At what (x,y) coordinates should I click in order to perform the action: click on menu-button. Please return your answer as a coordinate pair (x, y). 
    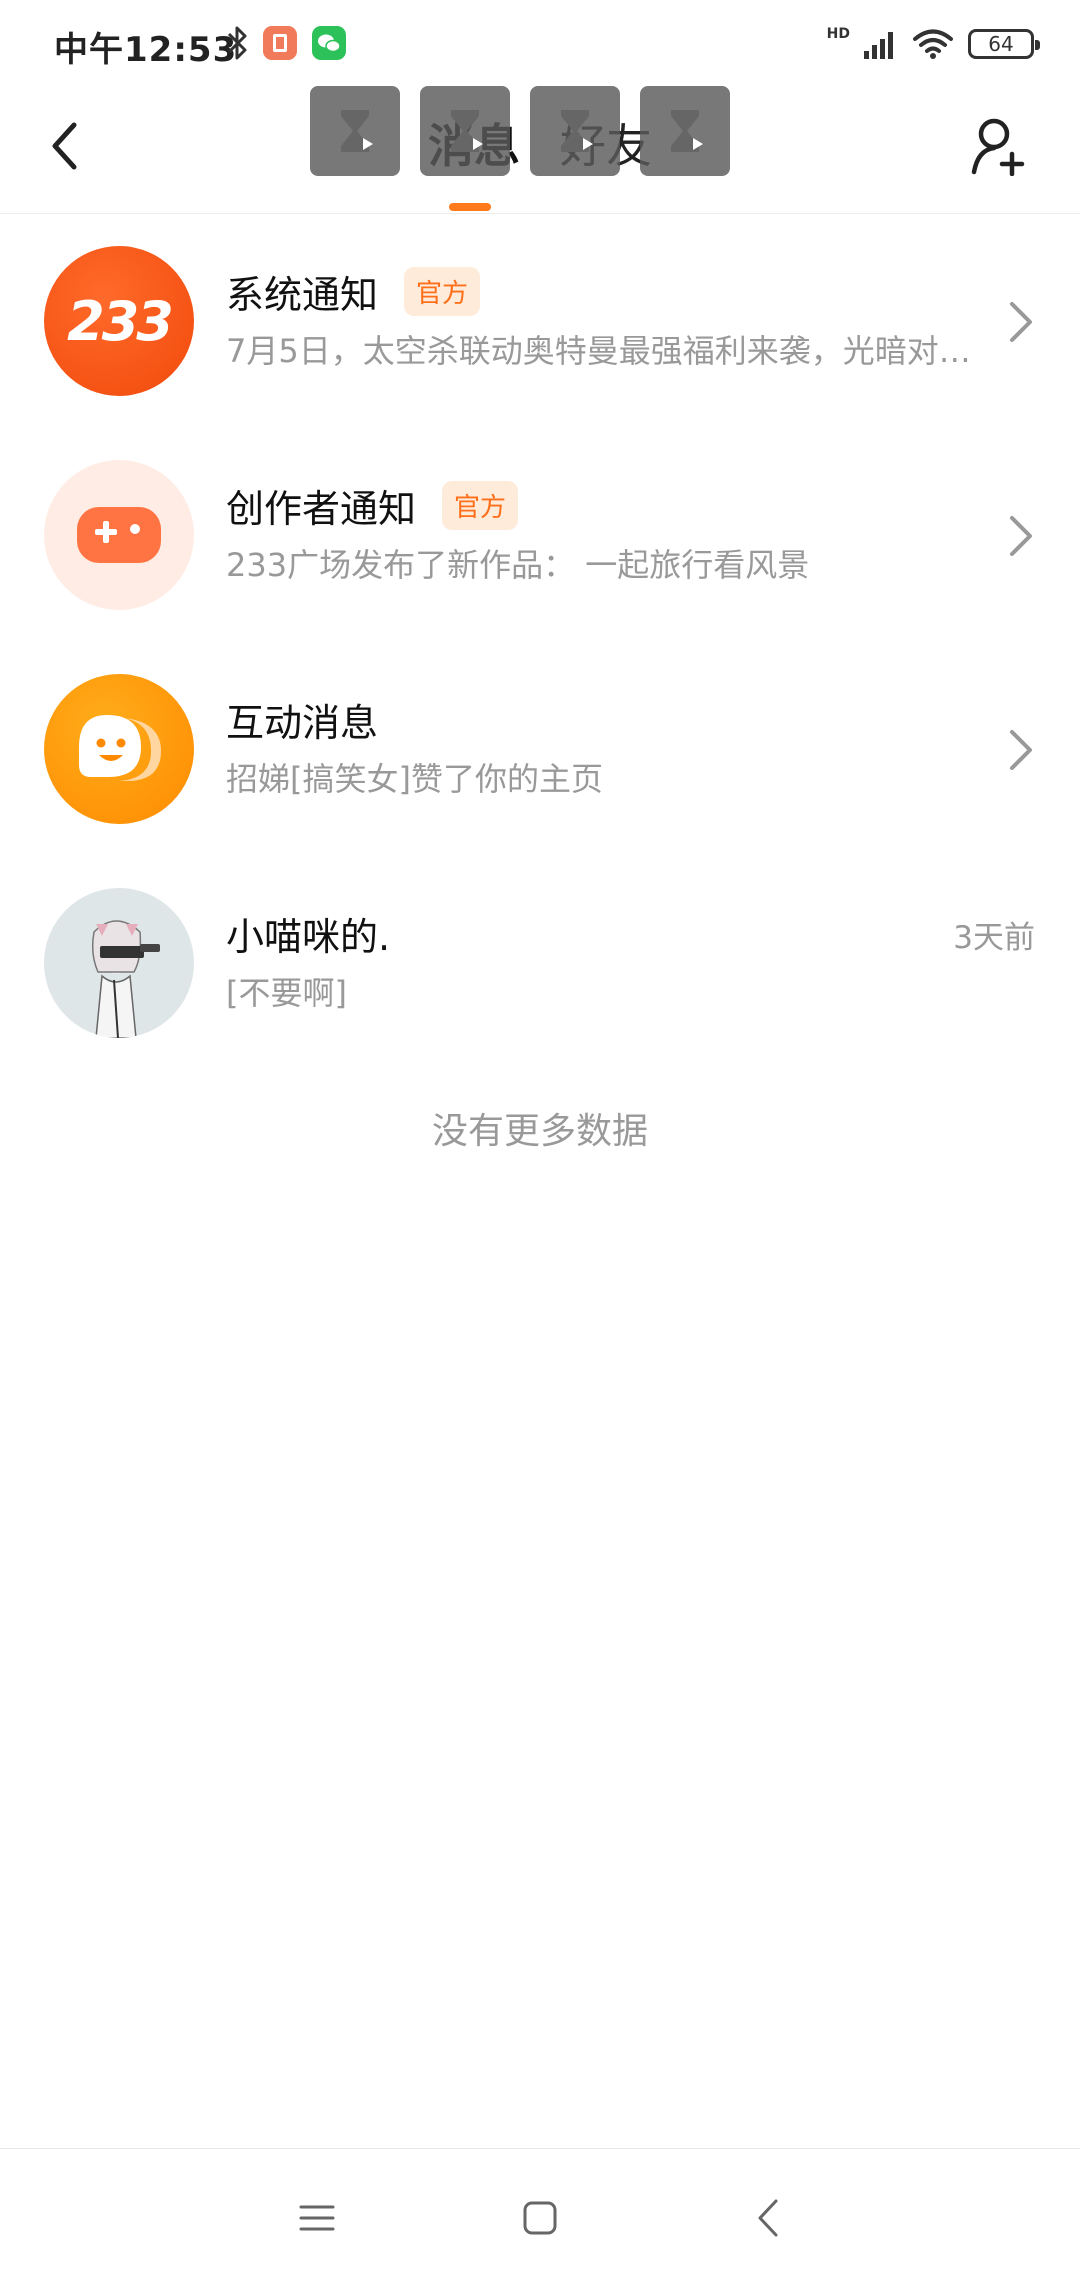
    Looking at the image, I should click on (317, 2218).